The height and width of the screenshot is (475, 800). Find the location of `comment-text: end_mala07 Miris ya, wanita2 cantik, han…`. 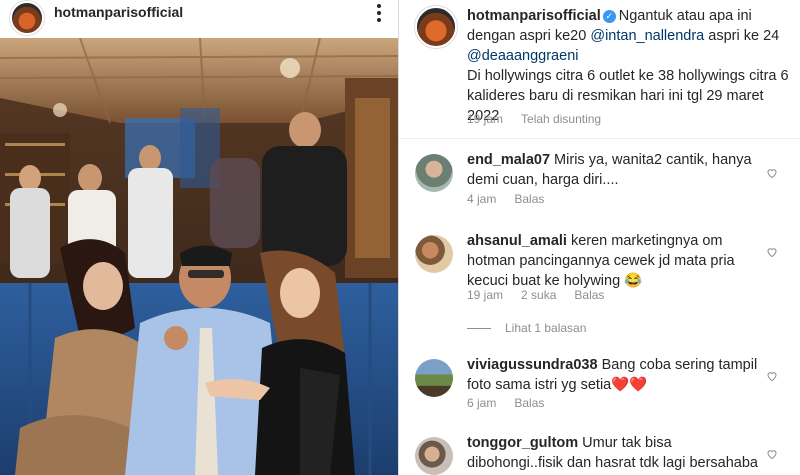

comment-text: end_mala07 Miris ya, wanita2 cantik, han… is located at coordinates (617, 170).